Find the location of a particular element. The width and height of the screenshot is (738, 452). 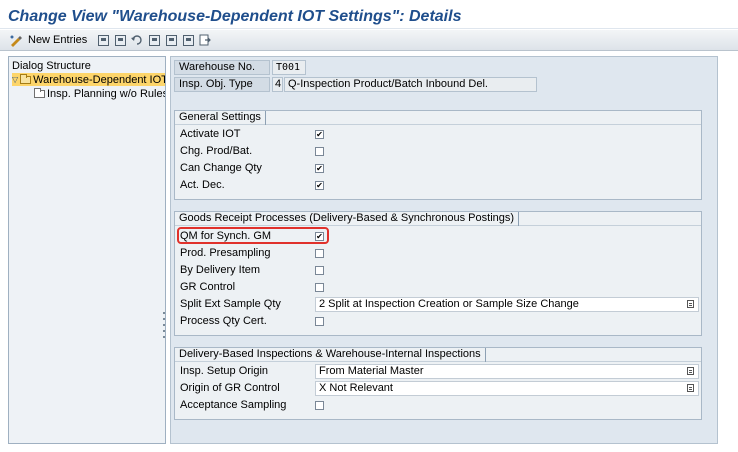

can-change-qty-row: Can Change Qty ✔ is located at coordinates (438, 168).